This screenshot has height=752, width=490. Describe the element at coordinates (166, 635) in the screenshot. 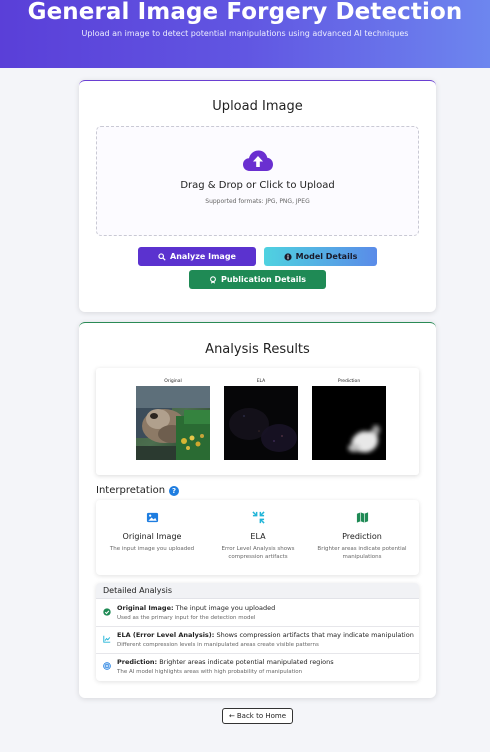

I see `detail-ela-label: ELA (Error Level Analysis):` at that location.